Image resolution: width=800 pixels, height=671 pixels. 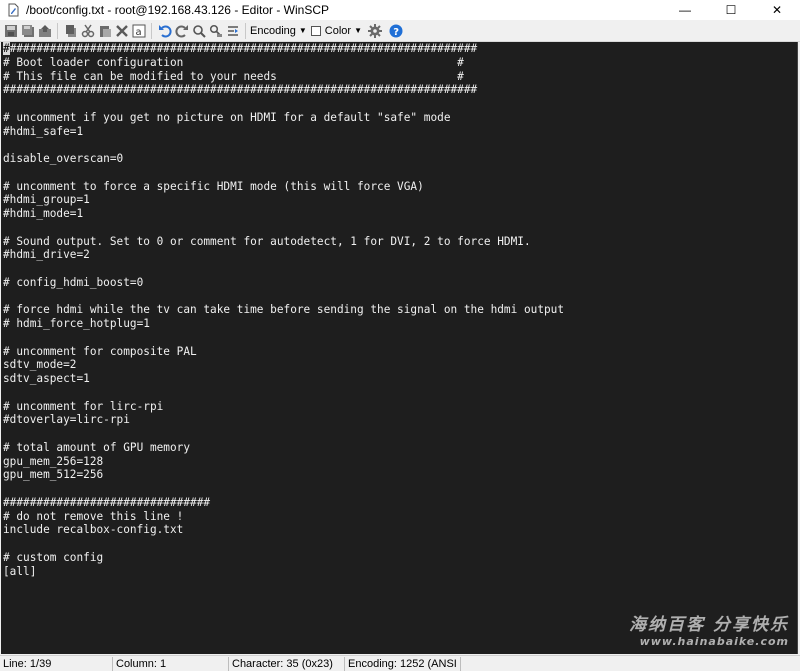 I want to click on editor-line: ###############################, so click(x=283, y=503).